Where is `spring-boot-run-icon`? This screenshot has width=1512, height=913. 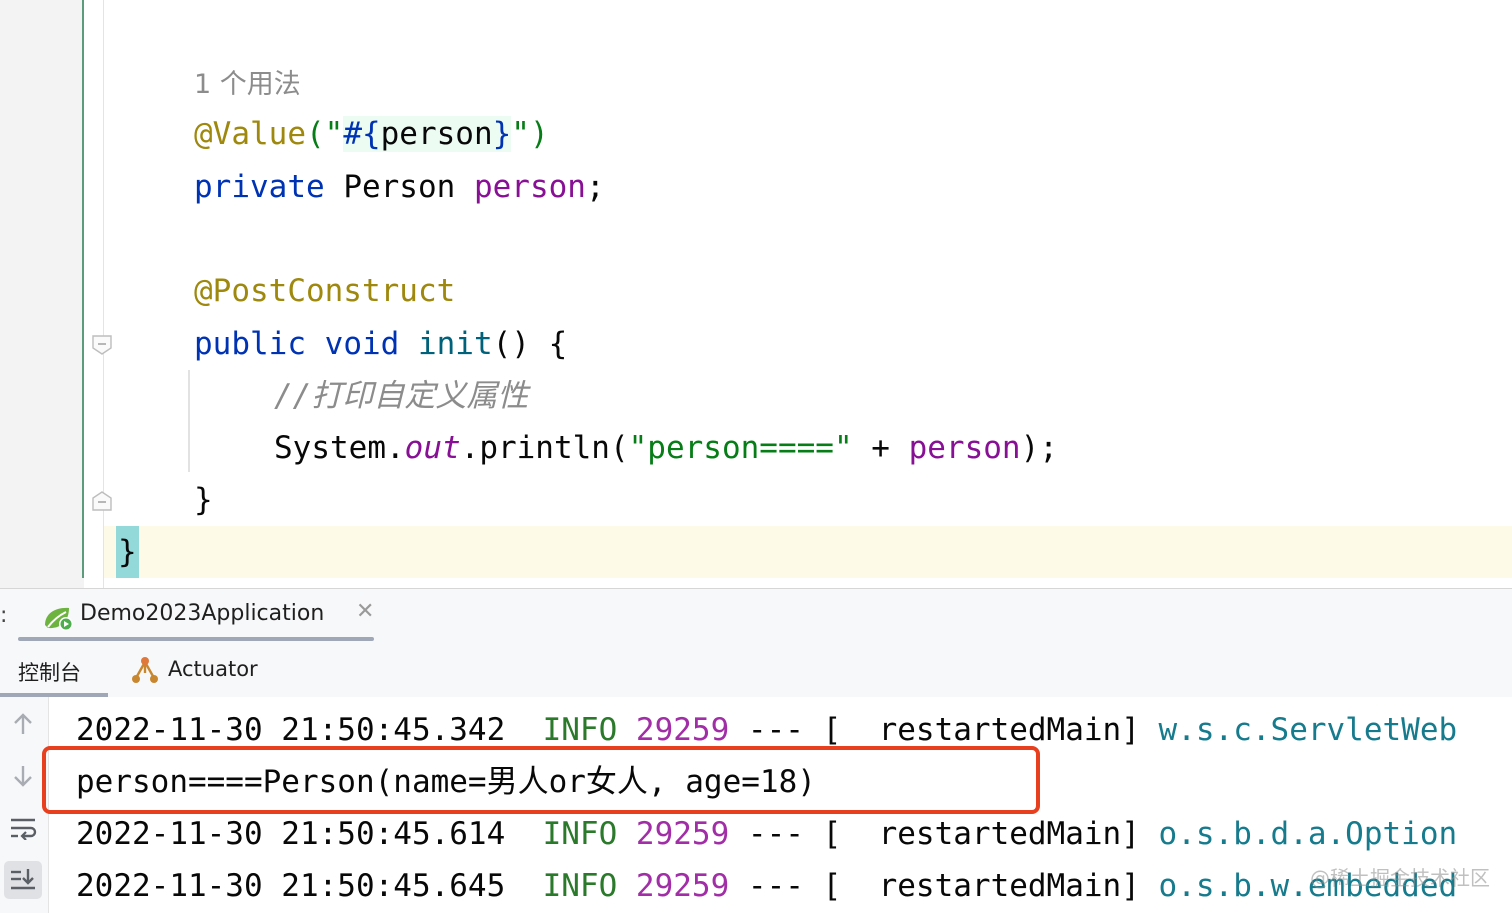 spring-boot-run-icon is located at coordinates (59, 618).